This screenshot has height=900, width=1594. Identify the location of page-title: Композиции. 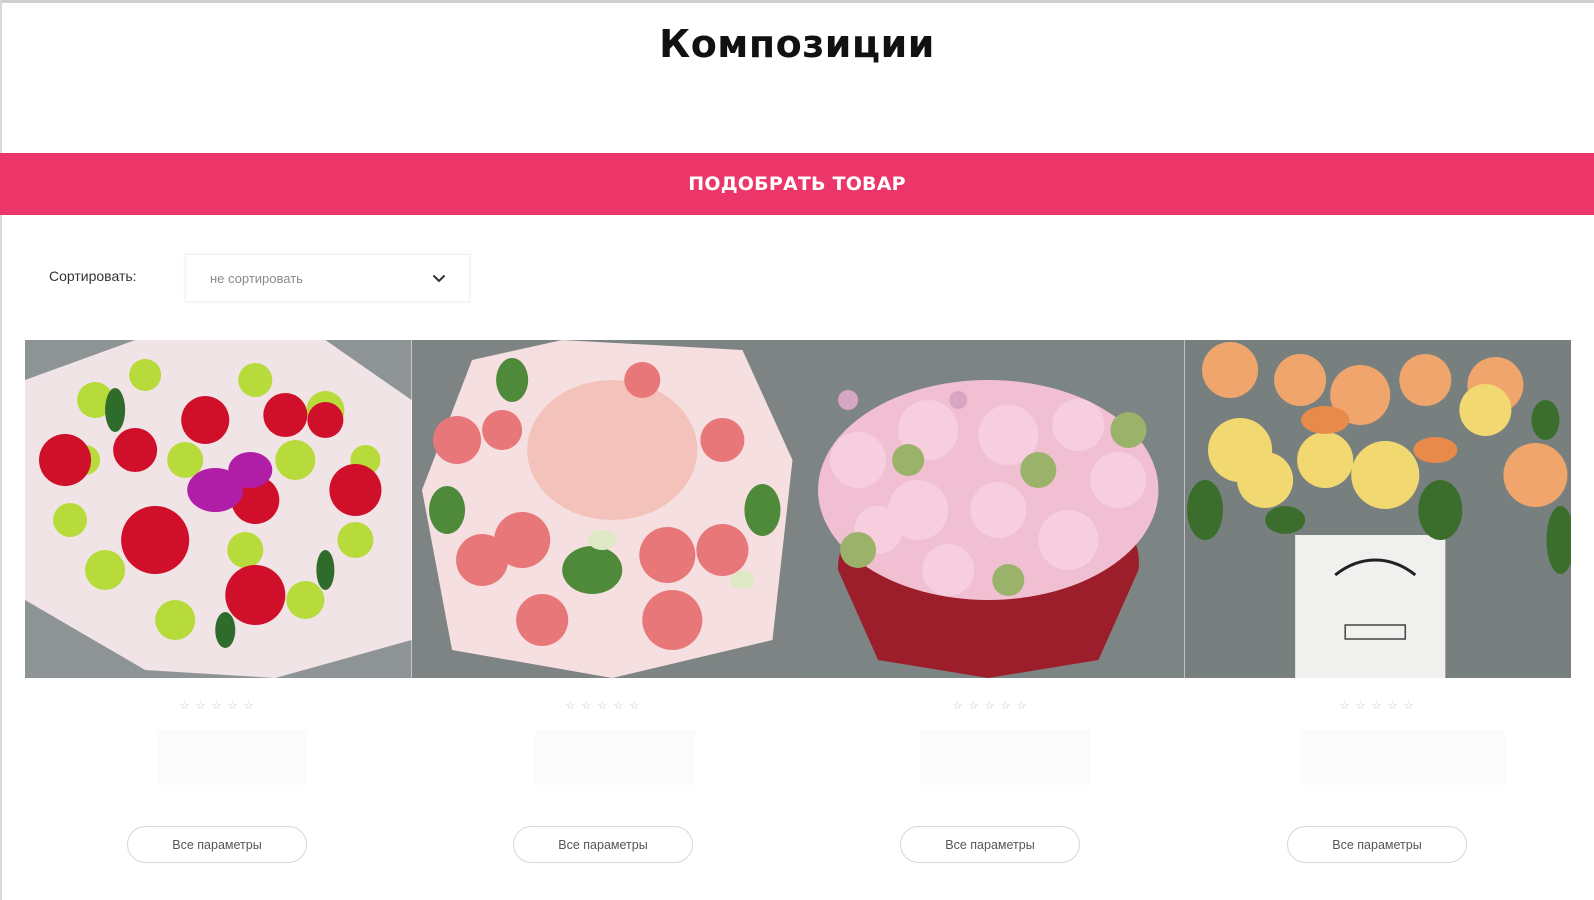
(797, 44).